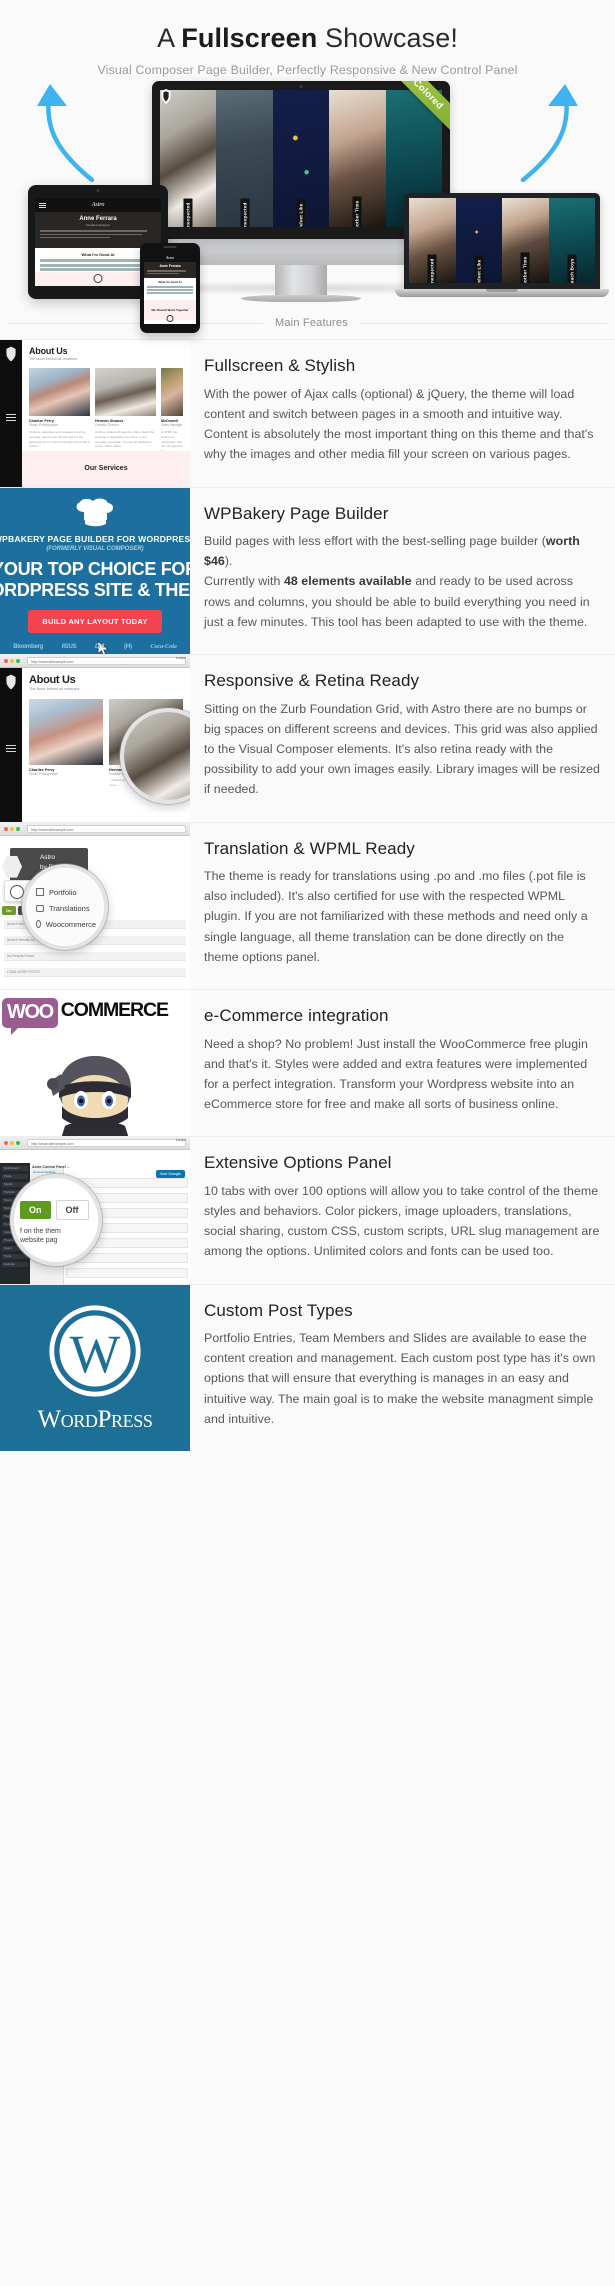 The height and width of the screenshot is (2286, 615). What do you see at coordinates (95, 972) in the screenshot?
I see `option-row: LOAD MORE POSTS` at bounding box center [95, 972].